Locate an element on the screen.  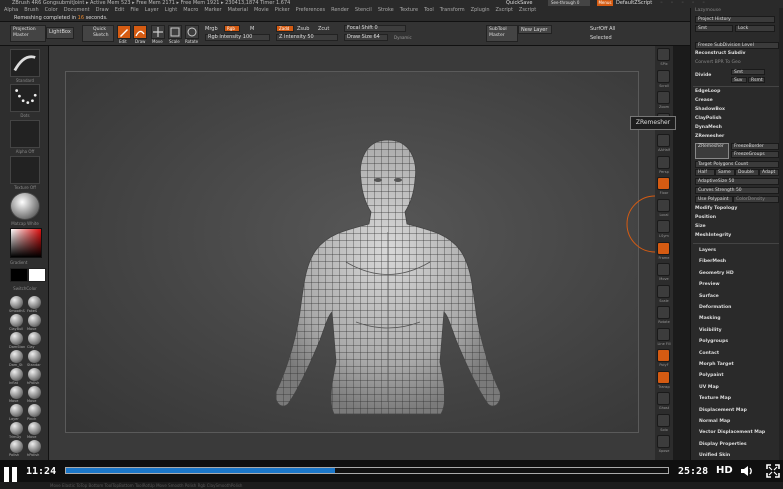
freeze-border-toggle: FreezeBorder is located at coordinates (755, 146).